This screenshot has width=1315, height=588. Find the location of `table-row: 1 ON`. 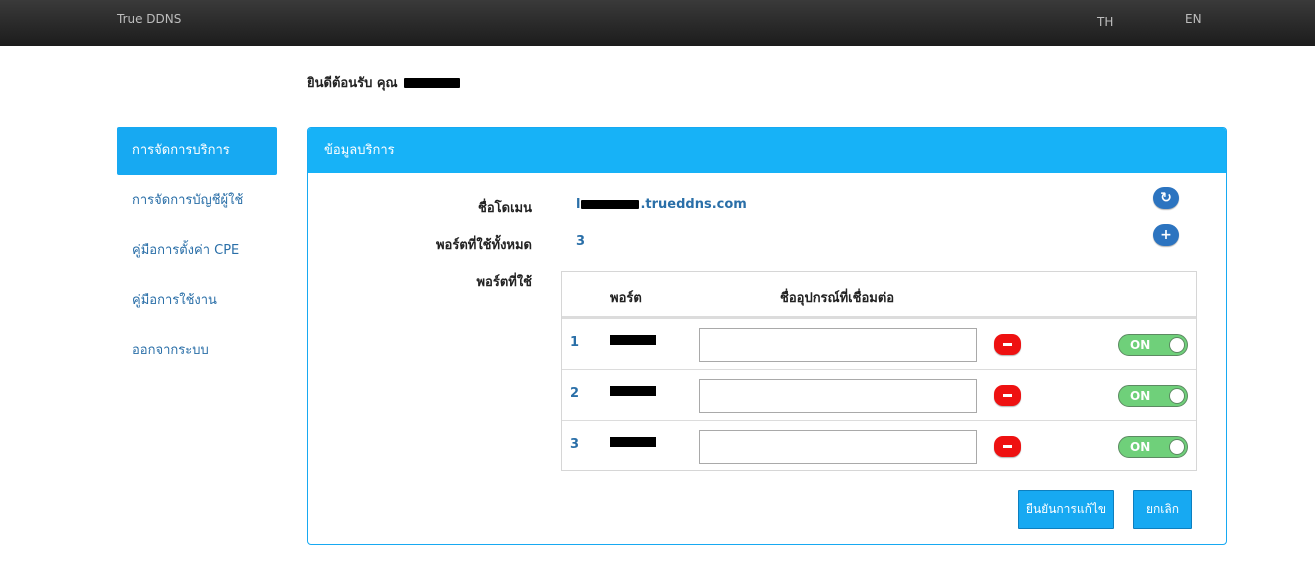

table-row: 1 ON is located at coordinates (879, 343).